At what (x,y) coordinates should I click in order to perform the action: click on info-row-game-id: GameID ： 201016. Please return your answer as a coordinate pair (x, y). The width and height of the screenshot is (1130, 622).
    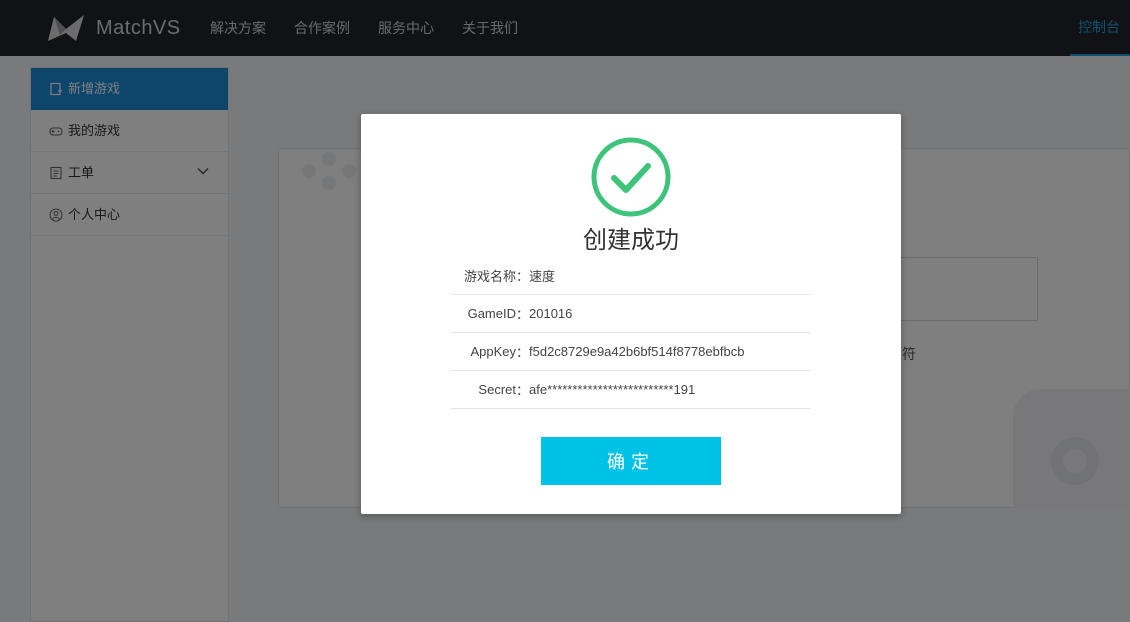
    Looking at the image, I should click on (631, 314).